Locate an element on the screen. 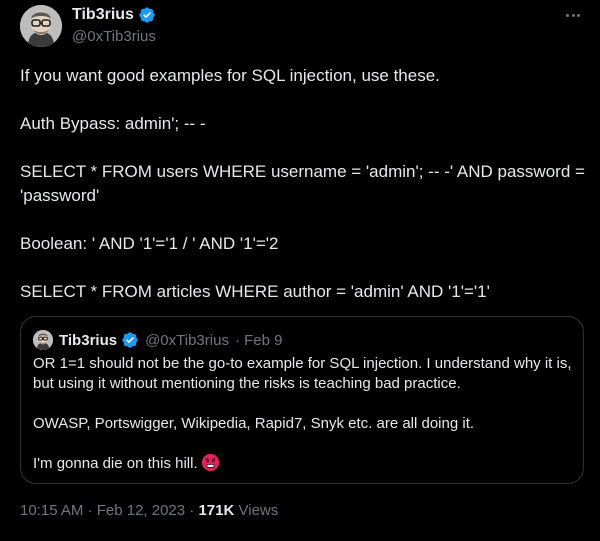 Image resolution: width=600 pixels, height=541 pixels. quoted-header: Tib3rius @0xTib3rius · Feb 9 is located at coordinates (157, 340).